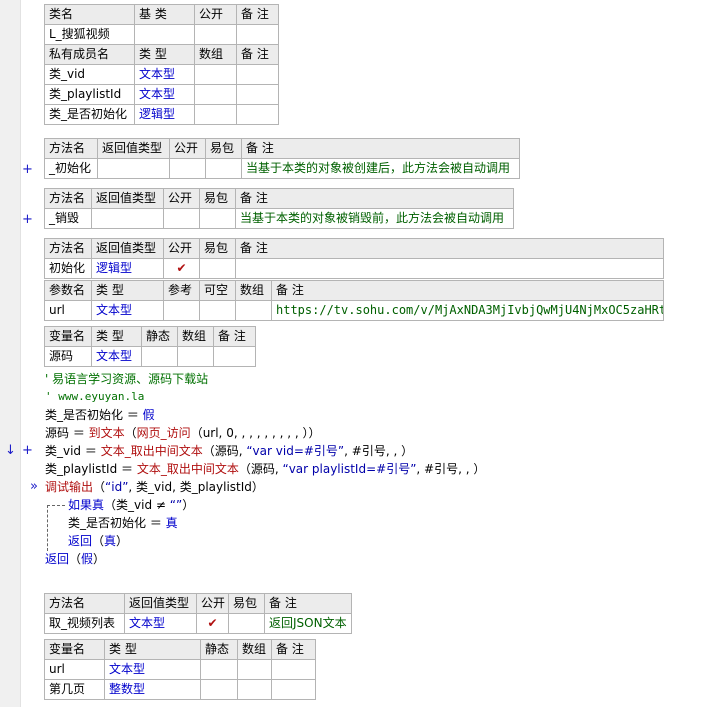 This screenshot has height=707, width=708. Describe the element at coordinates (27, 451) in the screenshot. I see `expand-line-icon: +` at that location.